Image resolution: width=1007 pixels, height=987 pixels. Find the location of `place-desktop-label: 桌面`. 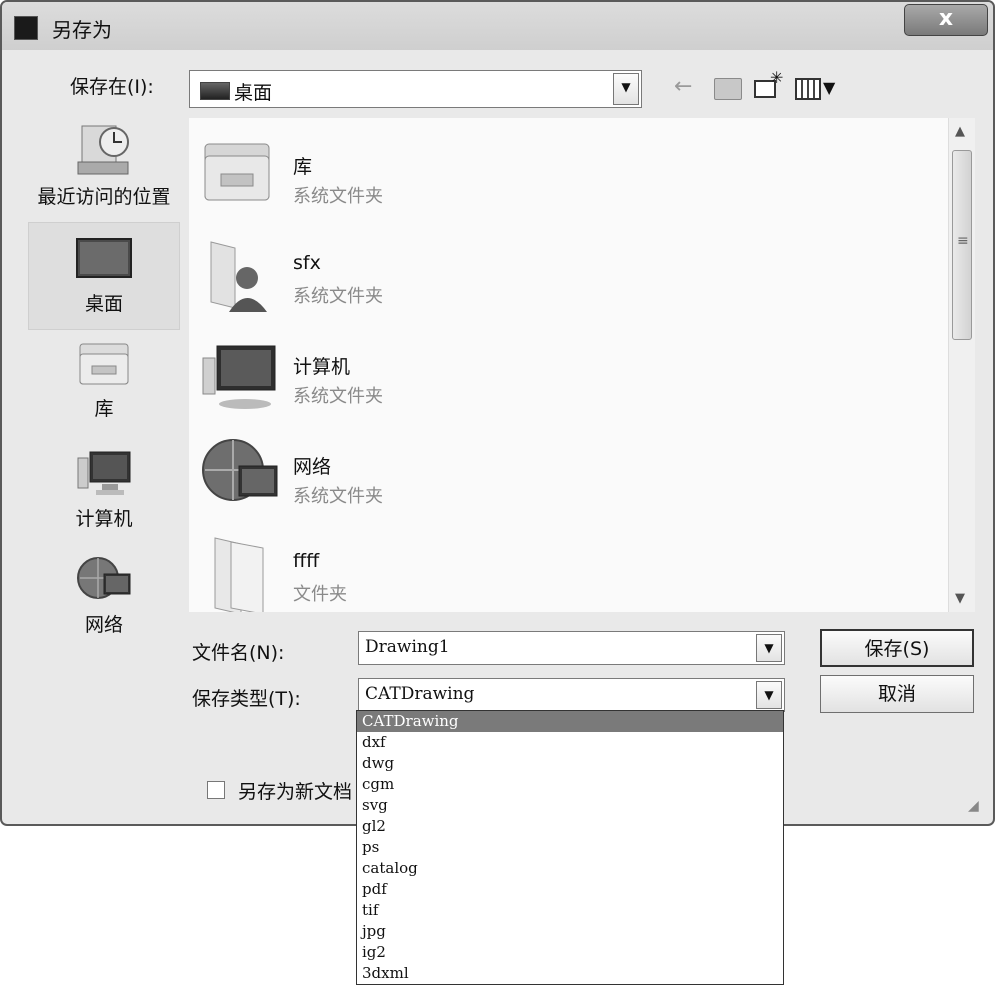

place-desktop-label: 桌面 is located at coordinates (103, 304).